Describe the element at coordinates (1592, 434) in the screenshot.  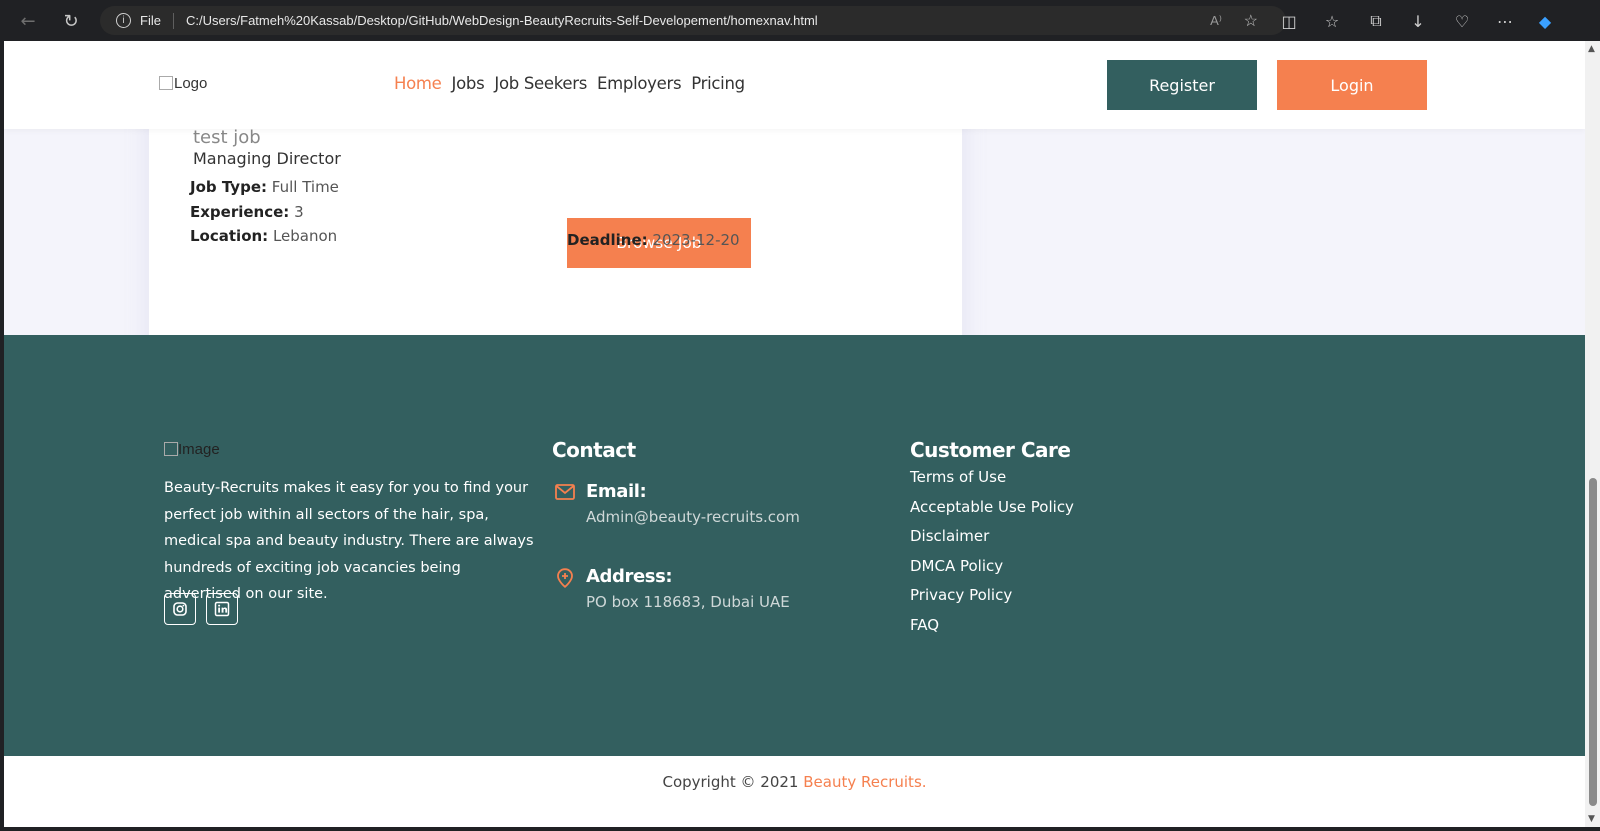
I see `page-scrollbar: ▲ ▼` at that location.